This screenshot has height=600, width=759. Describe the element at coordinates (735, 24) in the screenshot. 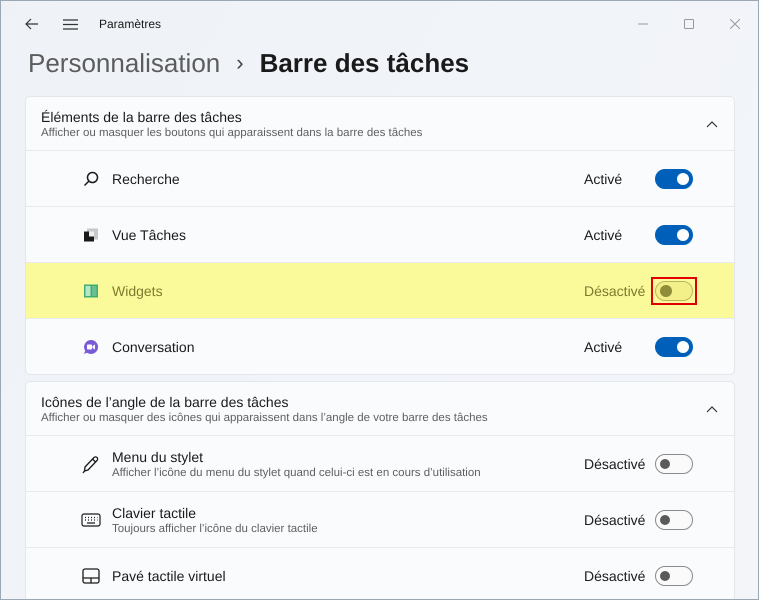

I see `close-icon` at that location.